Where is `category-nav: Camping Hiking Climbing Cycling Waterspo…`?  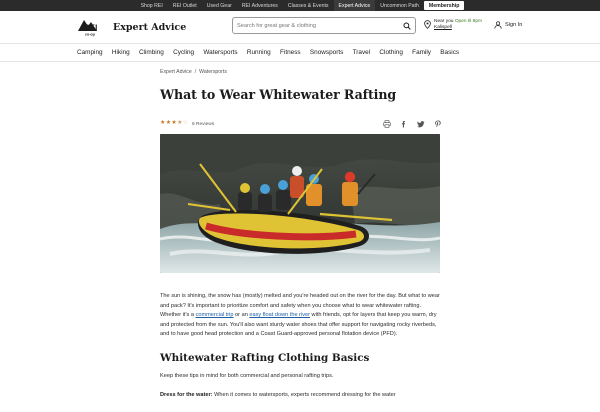 category-nav: Camping Hiking Climbing Cycling Waterspo… is located at coordinates (300, 52).